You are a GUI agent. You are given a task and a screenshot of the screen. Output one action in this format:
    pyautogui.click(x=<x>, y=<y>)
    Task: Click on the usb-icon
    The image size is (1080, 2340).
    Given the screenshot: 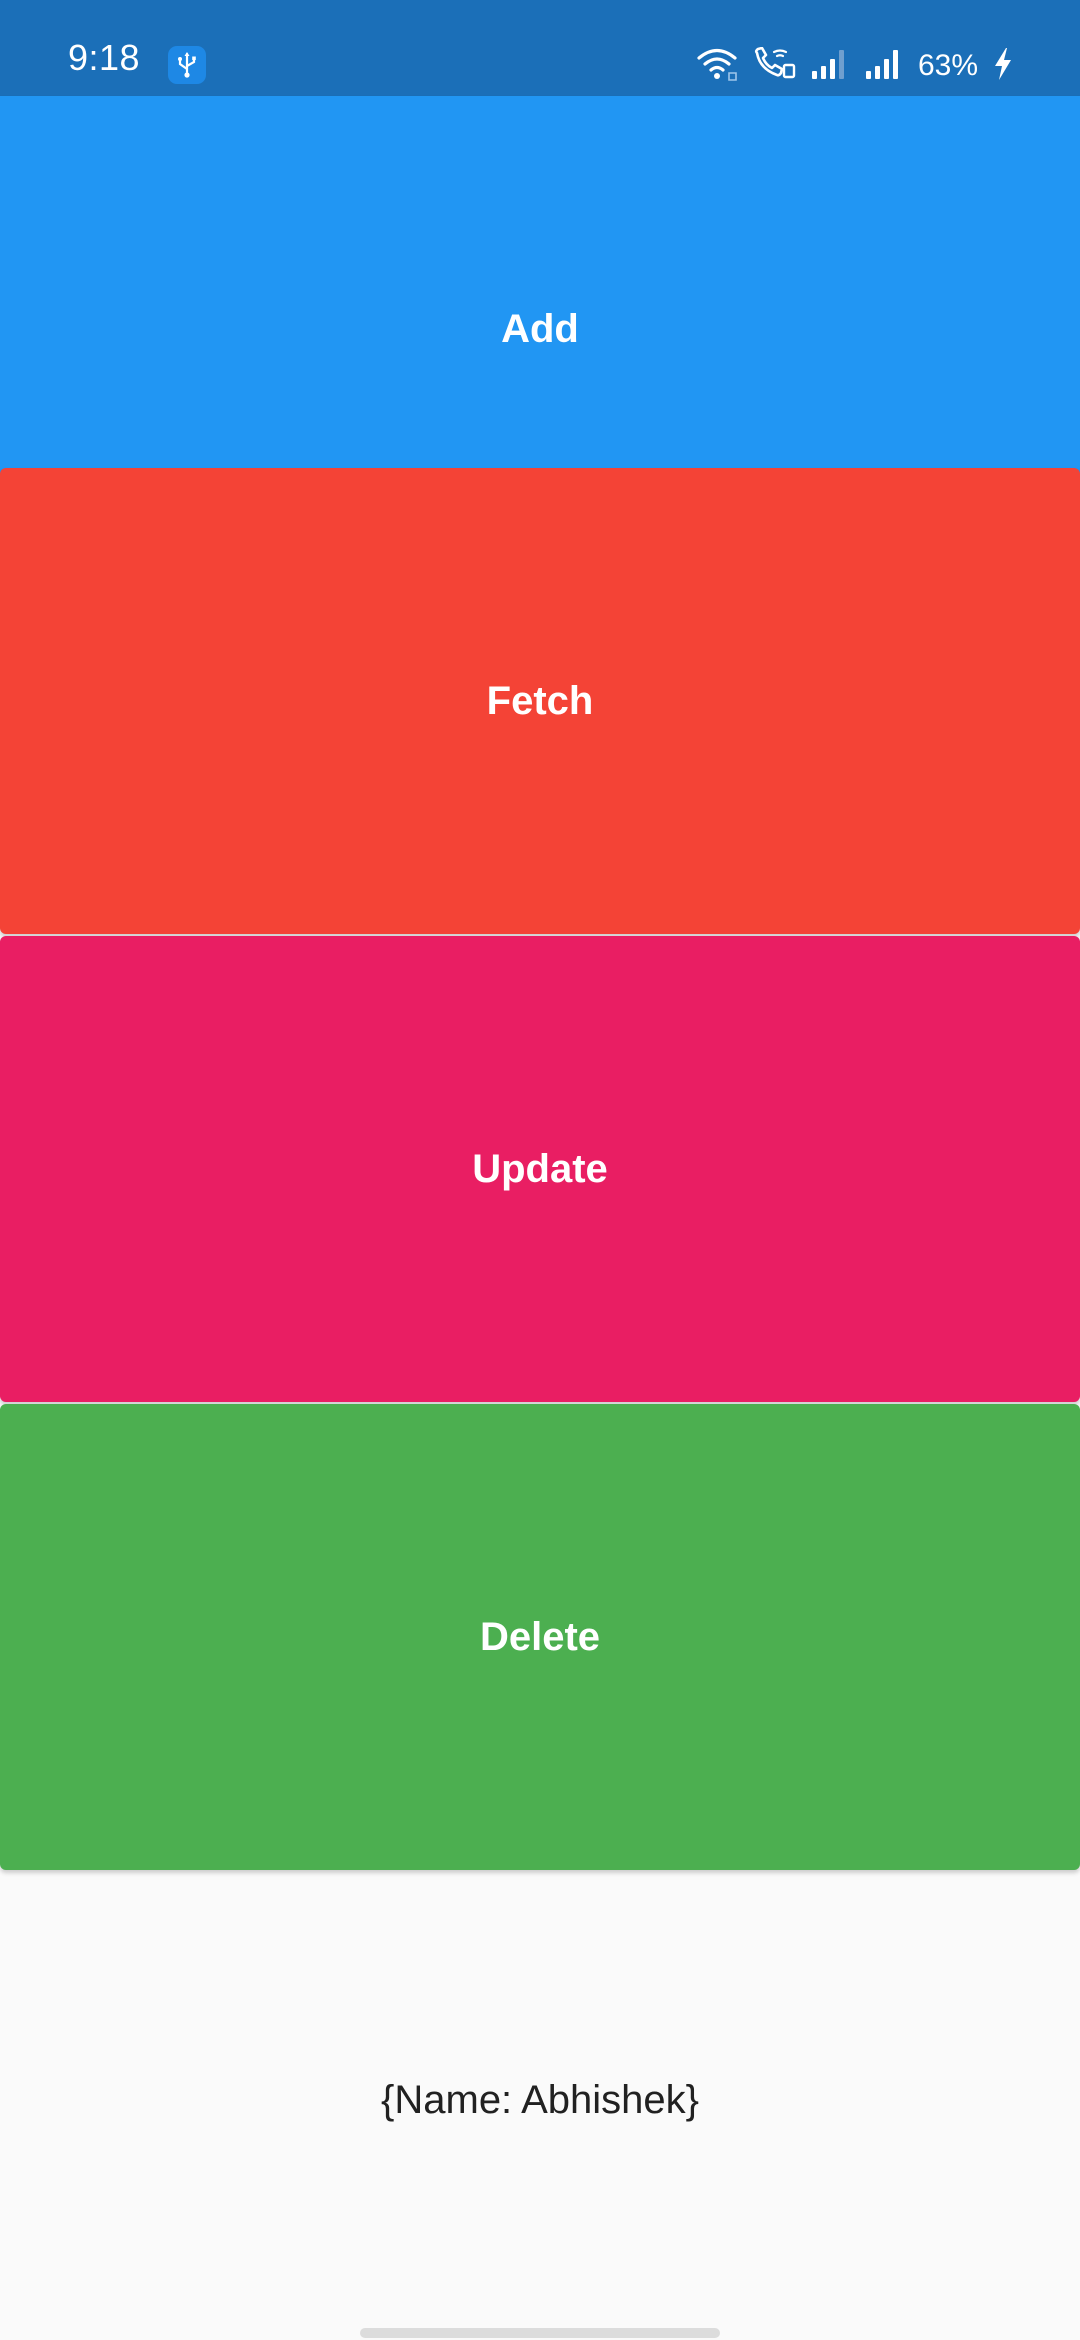 What is the action you would take?
    pyautogui.click(x=187, y=65)
    